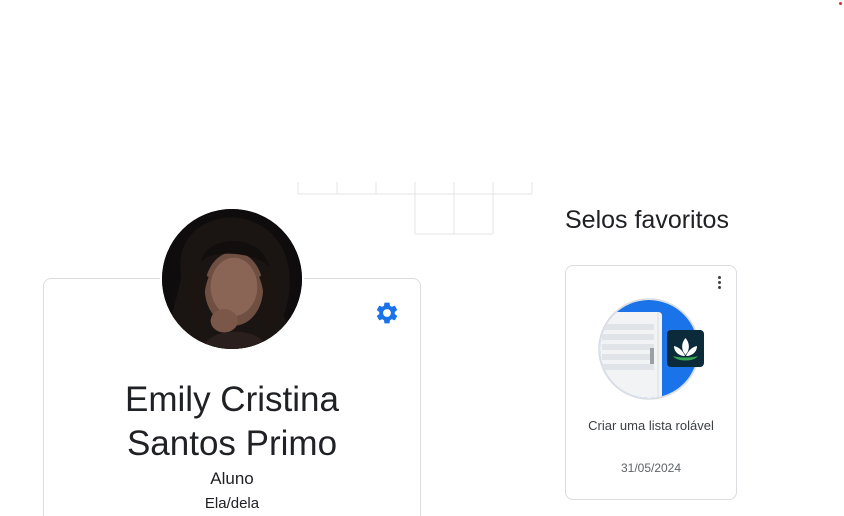 This screenshot has height=516, width=844. I want to click on badge-date: 31/05/2024, so click(651, 468).